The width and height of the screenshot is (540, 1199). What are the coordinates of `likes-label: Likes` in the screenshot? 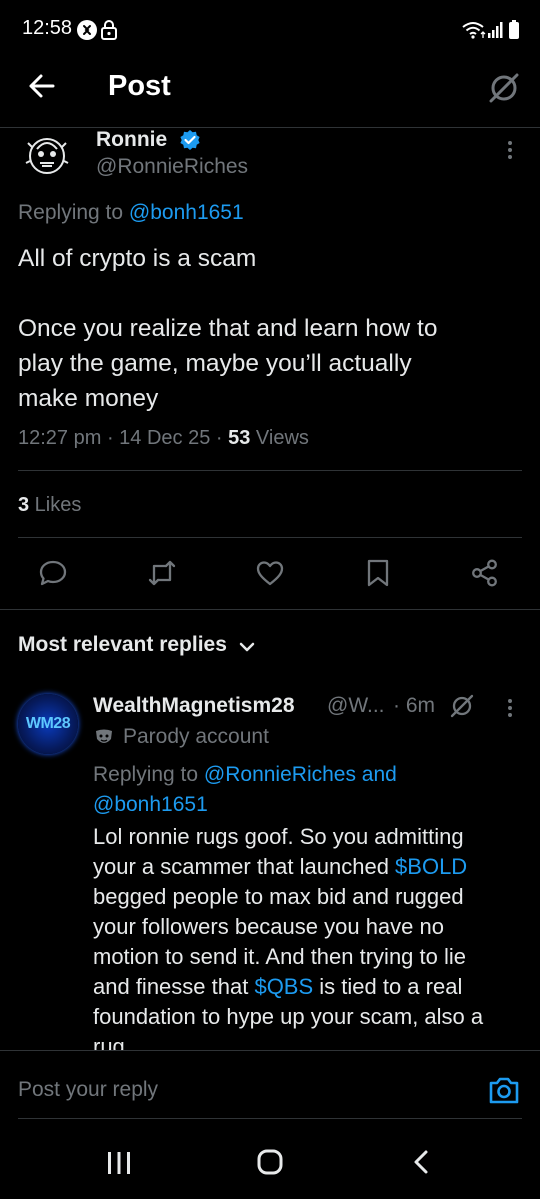 It's located at (55, 505).